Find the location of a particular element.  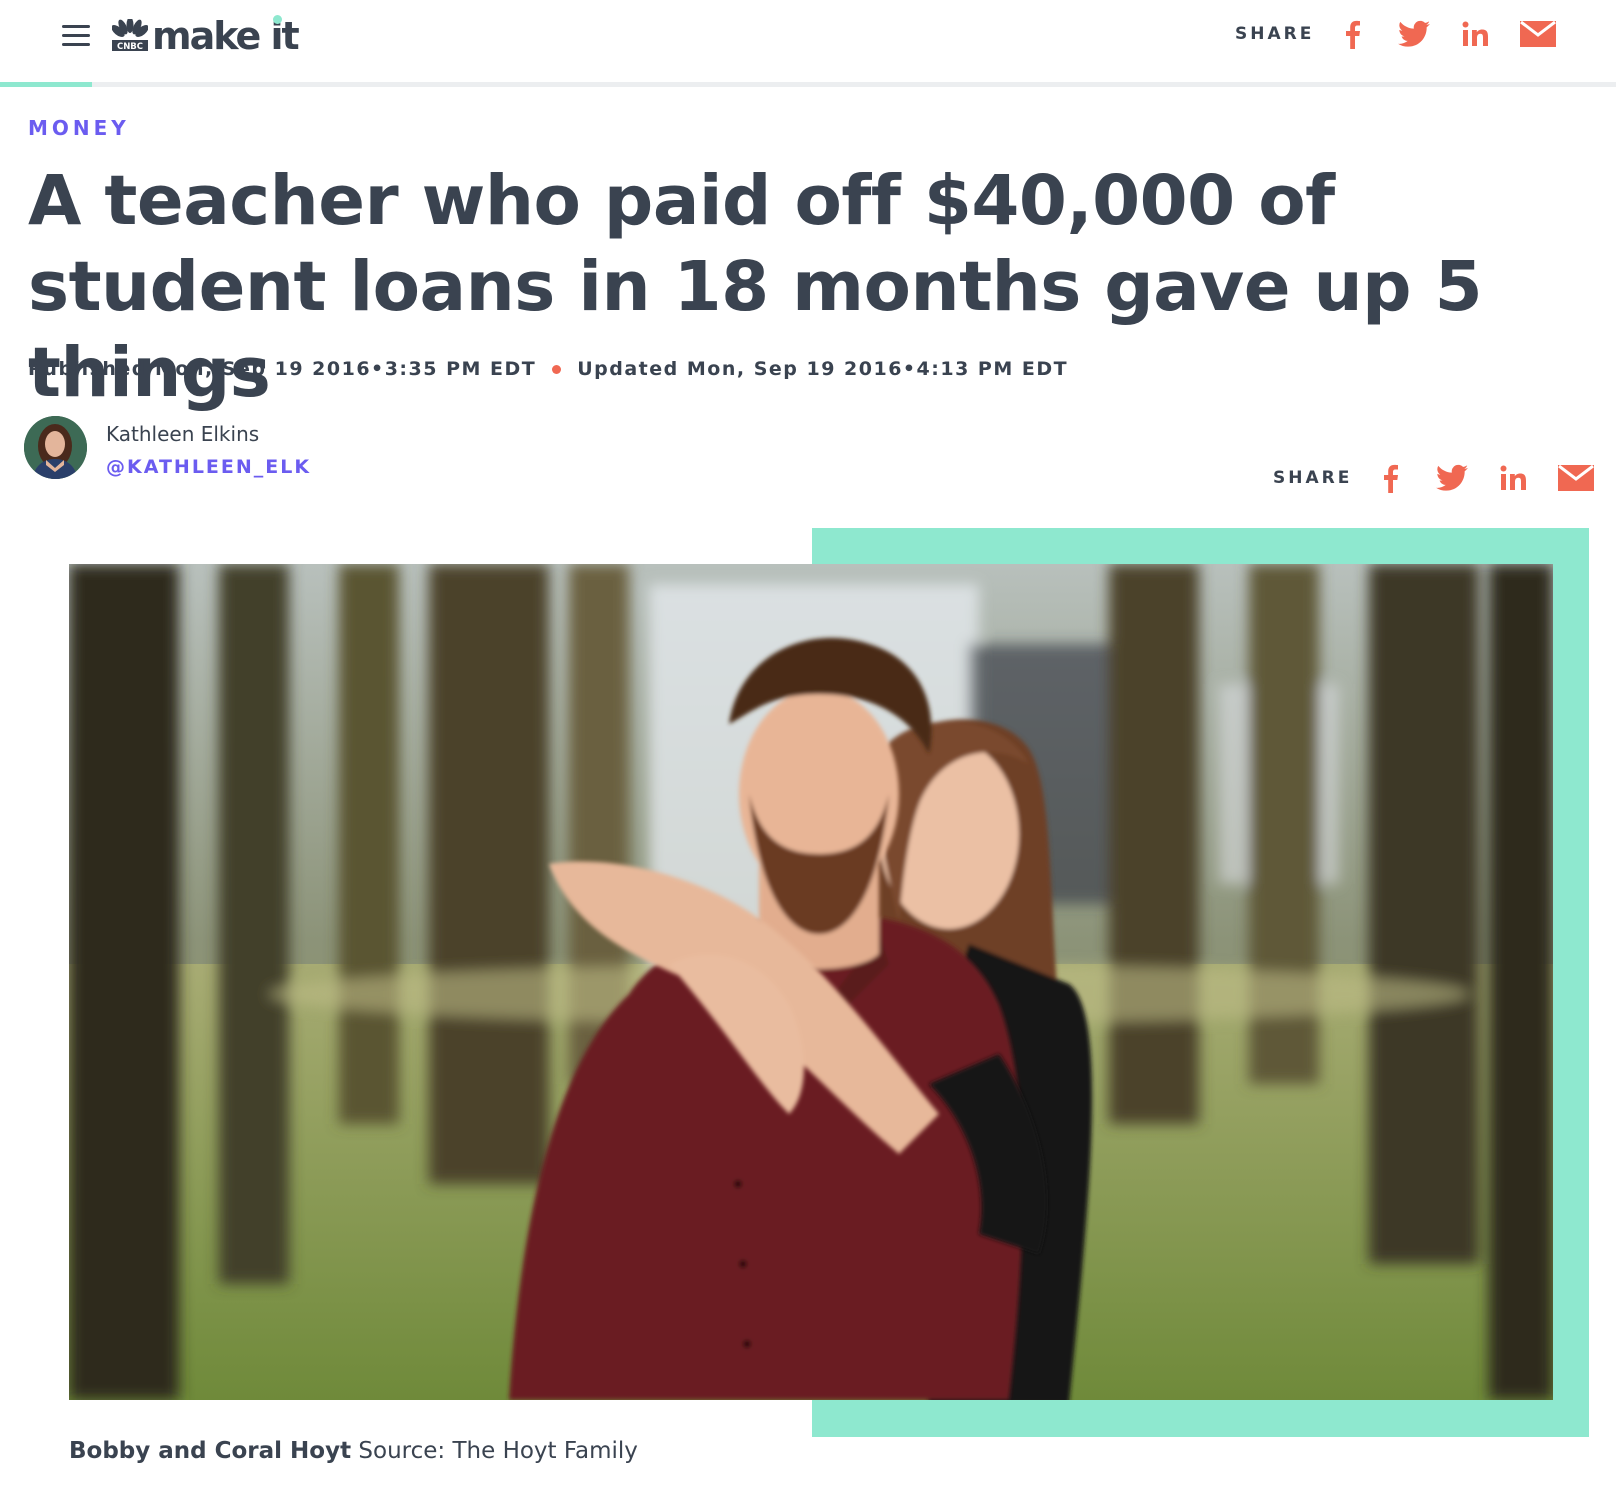

caption-subject: Bobby and Coral Hoyt is located at coordinates (210, 1451).